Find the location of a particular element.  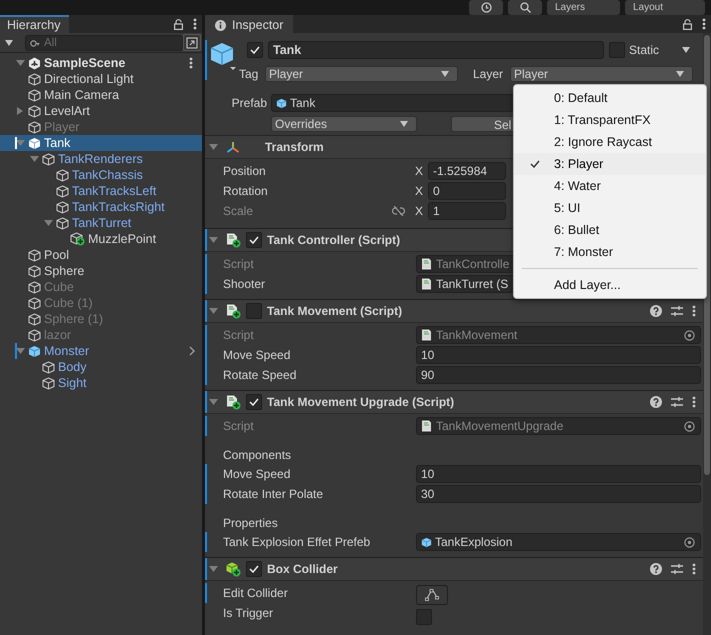

number-field: 30 is located at coordinates (558, 494).